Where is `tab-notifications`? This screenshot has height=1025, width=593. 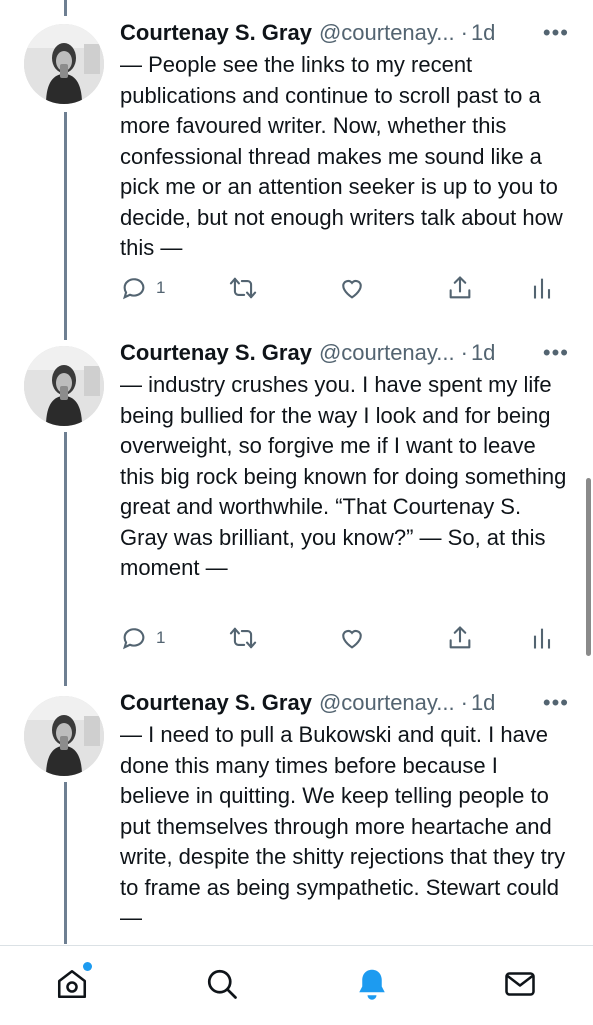 tab-notifications is located at coordinates (372, 984).